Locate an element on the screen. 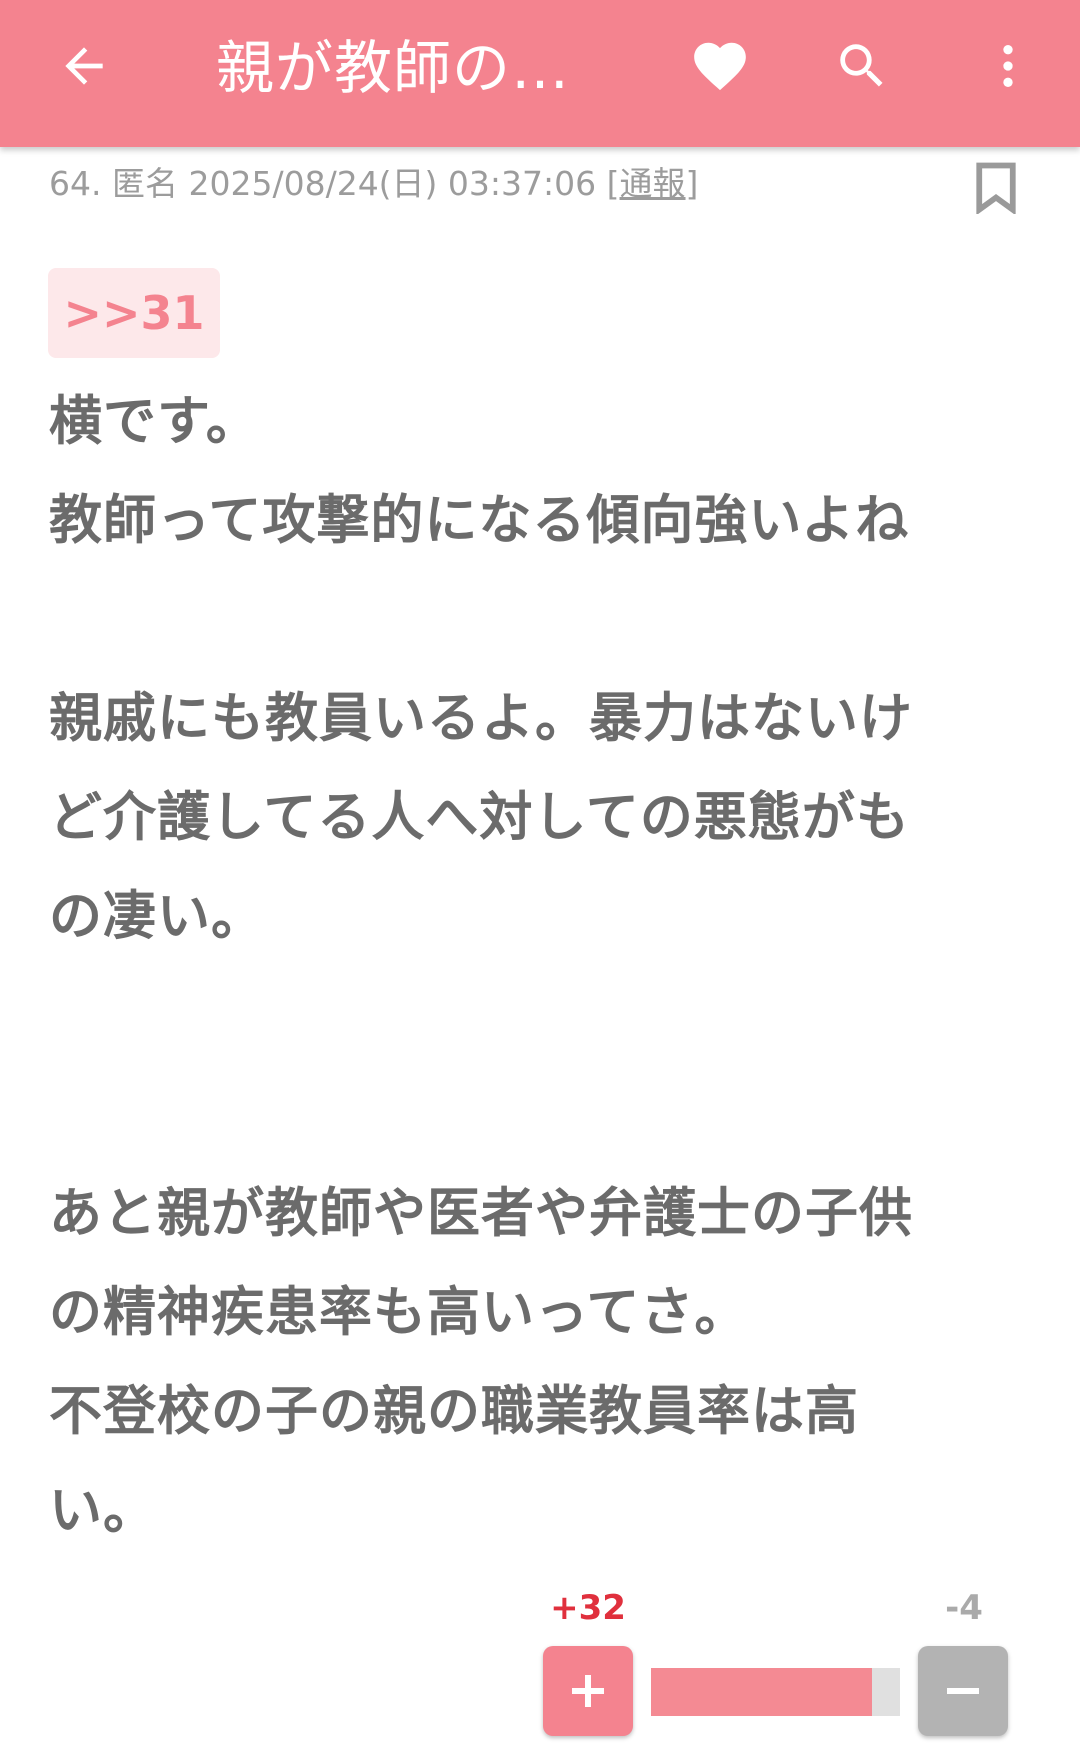 The image size is (1080, 1747). more-vertical-icon is located at coordinates (1008, 66).